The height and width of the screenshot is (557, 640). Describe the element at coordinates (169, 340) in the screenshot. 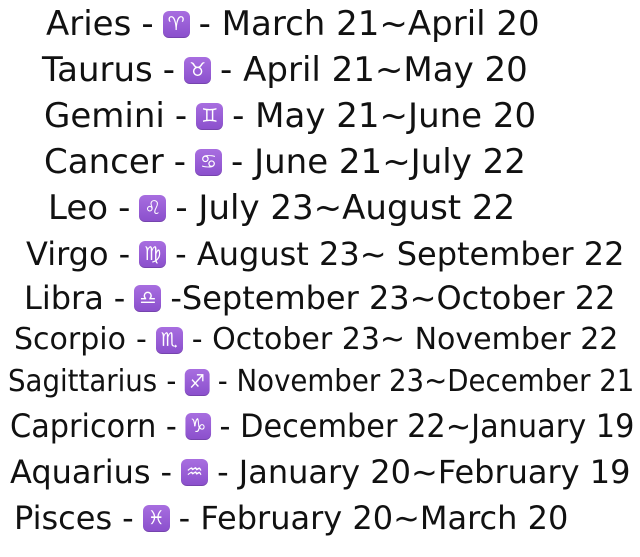

I see `scorpio-icon: ♏` at that location.